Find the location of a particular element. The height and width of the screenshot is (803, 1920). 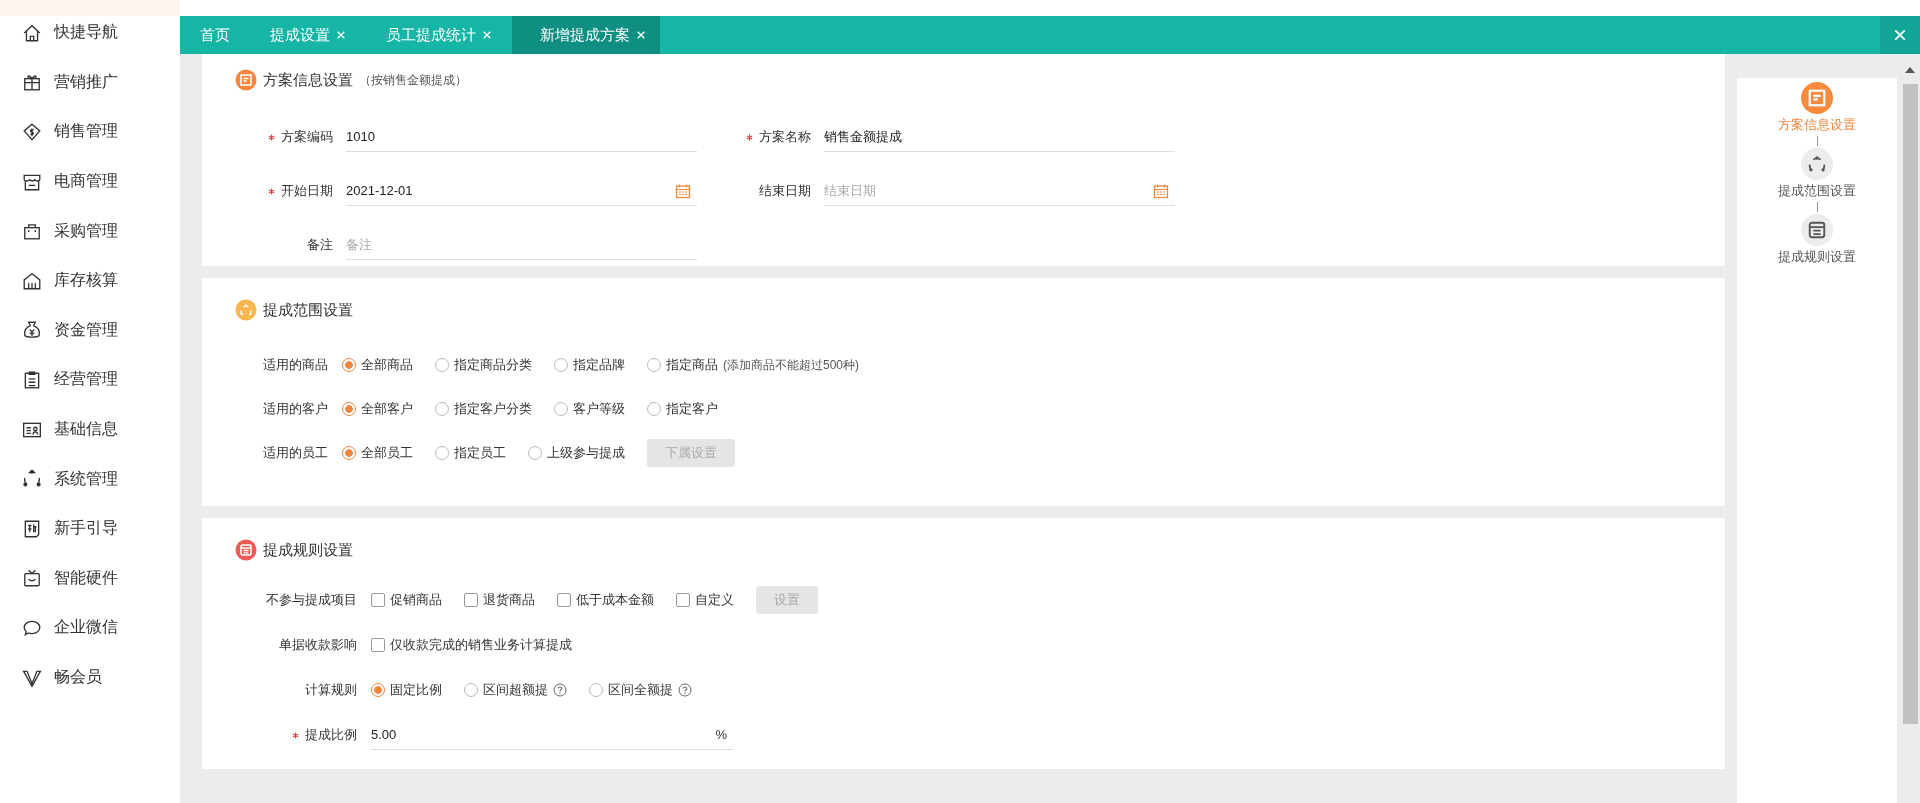

radio-option: 全部商品 is located at coordinates (377, 365).